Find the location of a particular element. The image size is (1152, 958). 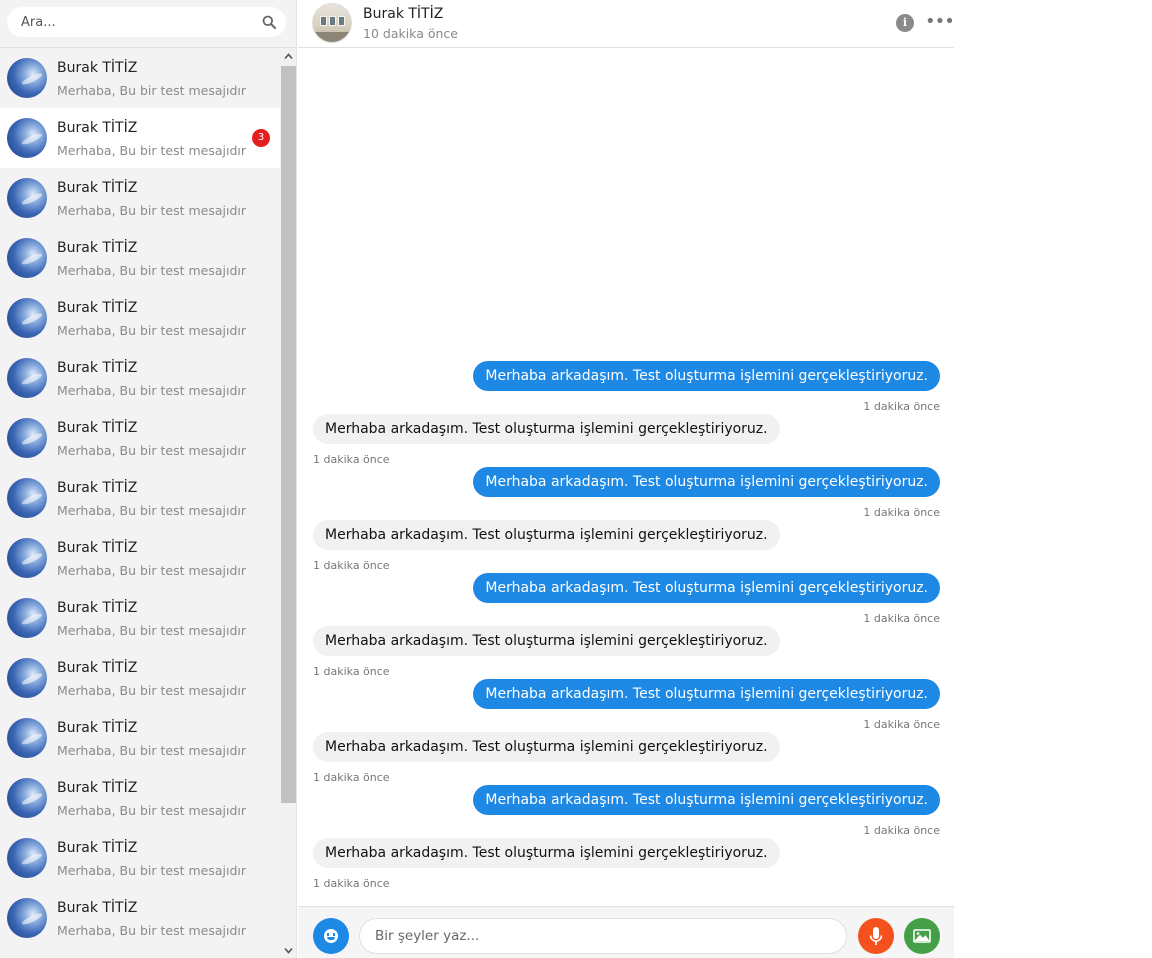

search-bar is located at coordinates (148, 24).